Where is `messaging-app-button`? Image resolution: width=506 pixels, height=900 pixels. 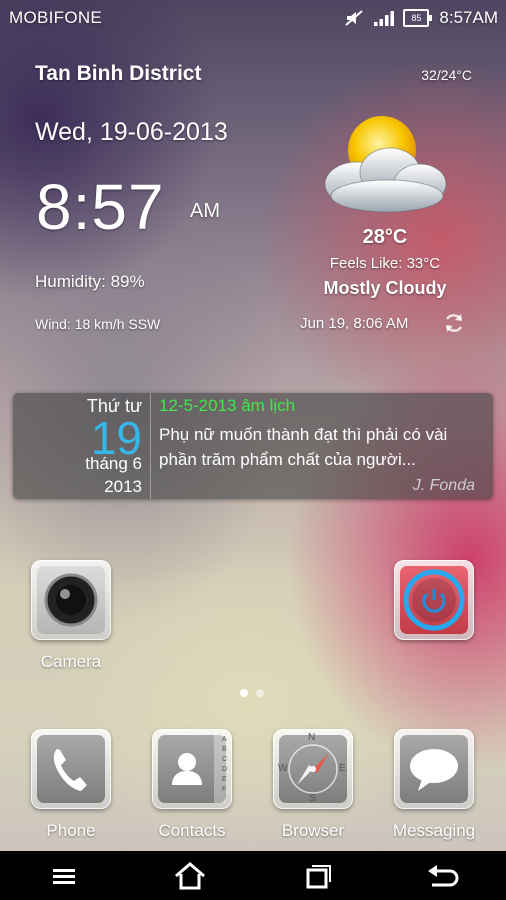
messaging-app-button is located at coordinates (434, 769).